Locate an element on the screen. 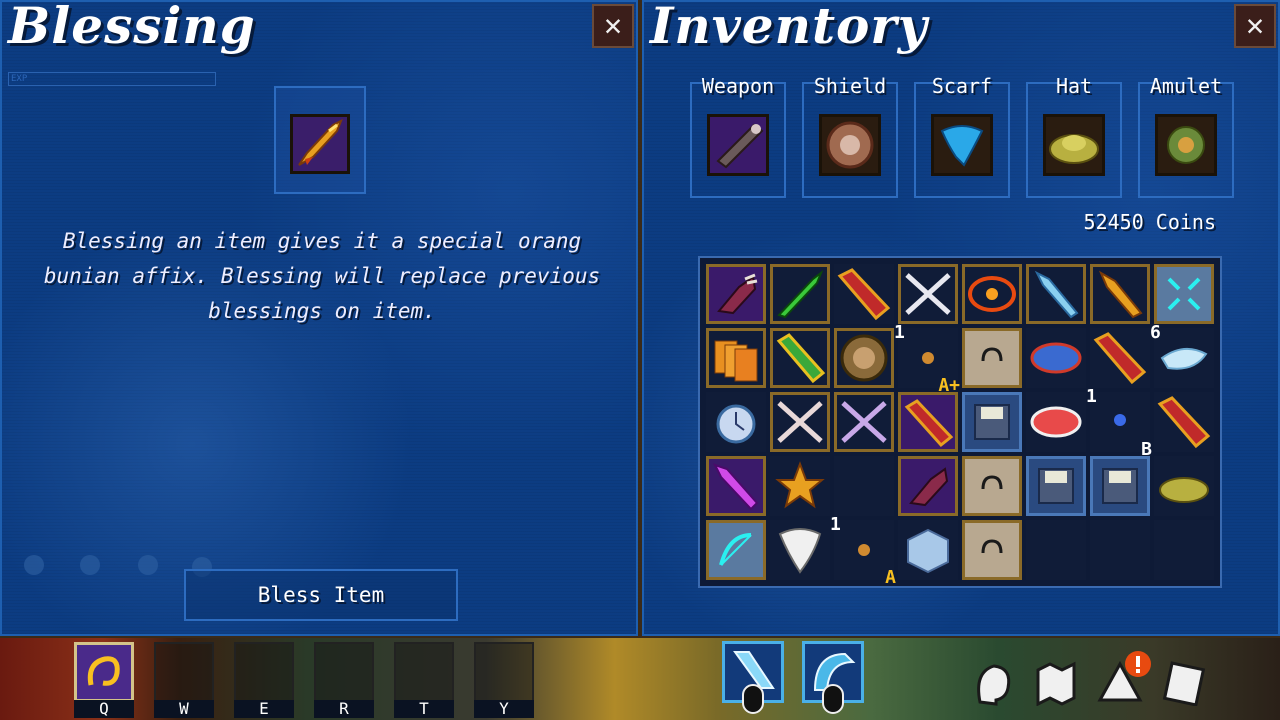  equip-slot-shield: Shield is located at coordinates (850, 136).